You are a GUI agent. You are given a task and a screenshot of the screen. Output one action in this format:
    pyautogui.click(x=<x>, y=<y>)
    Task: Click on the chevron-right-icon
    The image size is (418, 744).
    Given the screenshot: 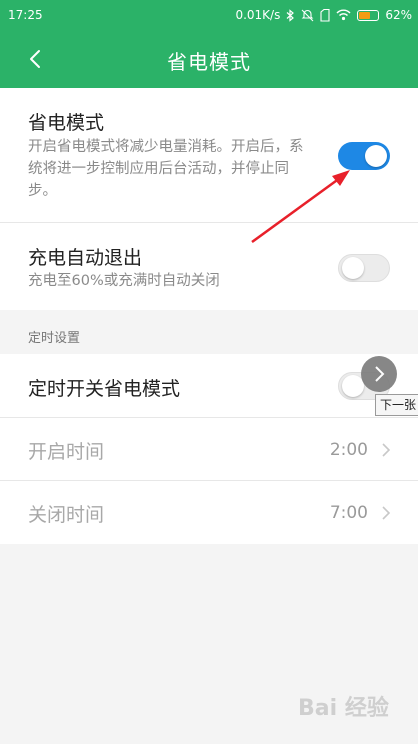 What is the action you would take?
    pyautogui.click(x=380, y=374)
    